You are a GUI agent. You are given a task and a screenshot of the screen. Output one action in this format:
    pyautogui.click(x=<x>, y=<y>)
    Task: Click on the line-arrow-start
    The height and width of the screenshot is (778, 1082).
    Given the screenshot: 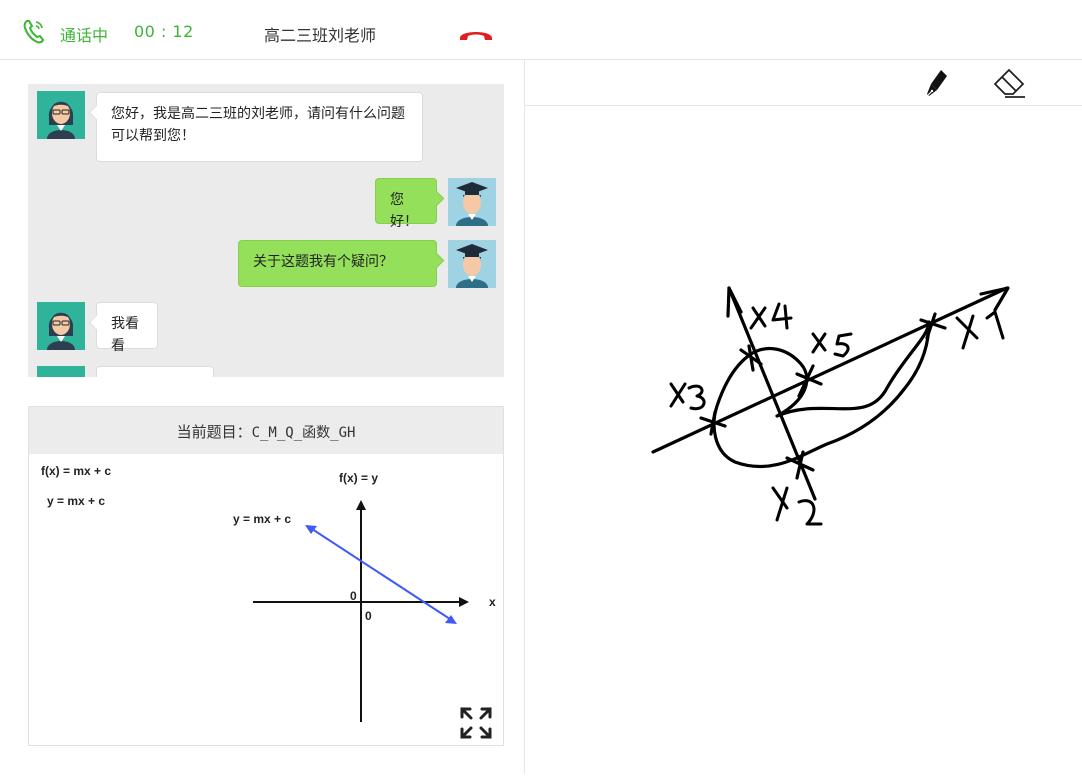 What is the action you would take?
    pyautogui.click(x=311, y=529)
    